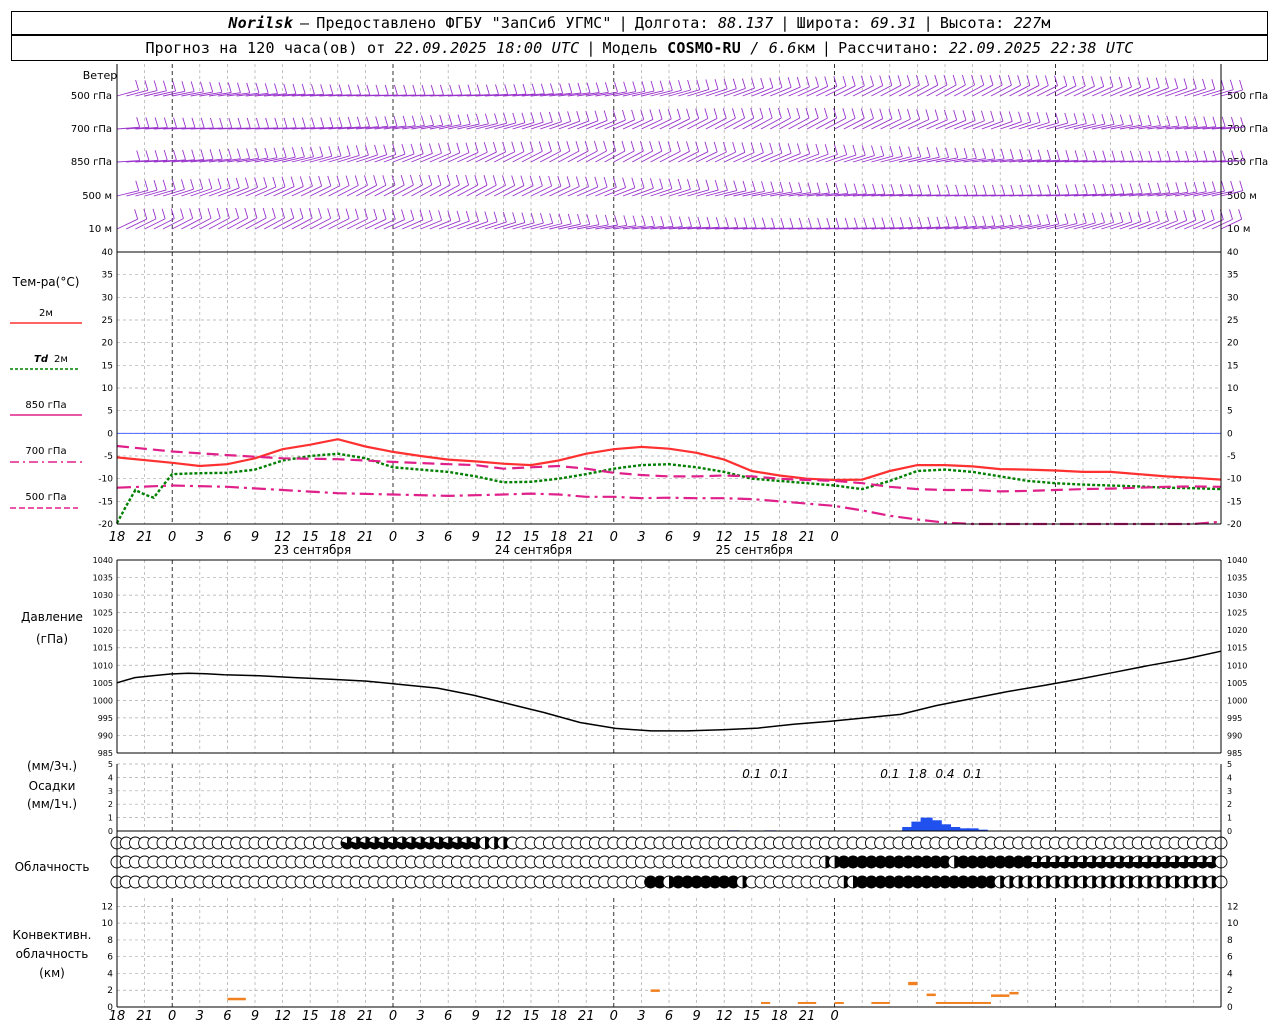 The height and width of the screenshot is (1024, 1280). I want to click on temp-xtick-label: 18, so click(117, 537).